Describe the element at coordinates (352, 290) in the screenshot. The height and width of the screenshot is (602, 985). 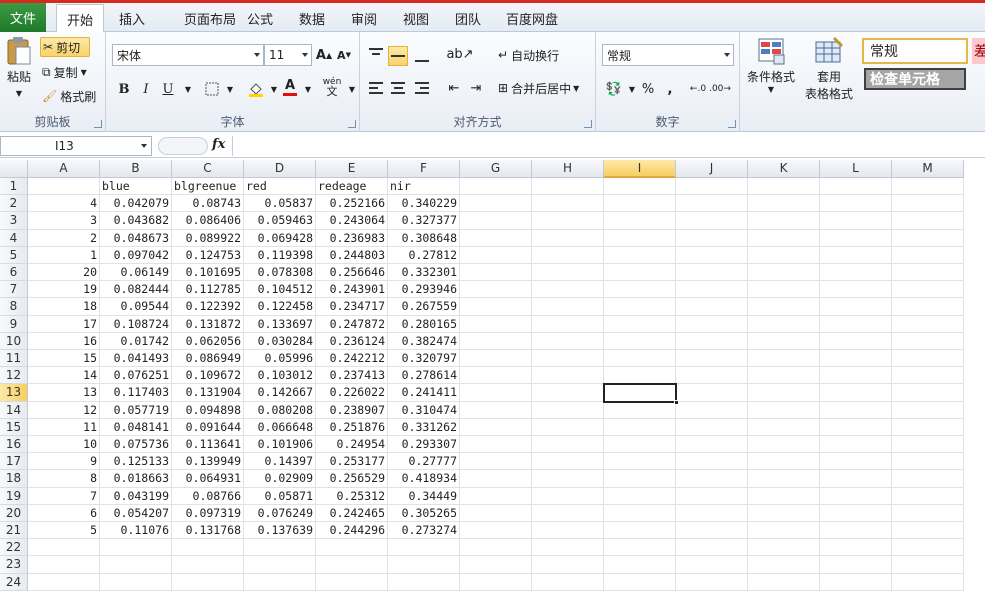
I see `cell-E7: 0.243901` at that location.